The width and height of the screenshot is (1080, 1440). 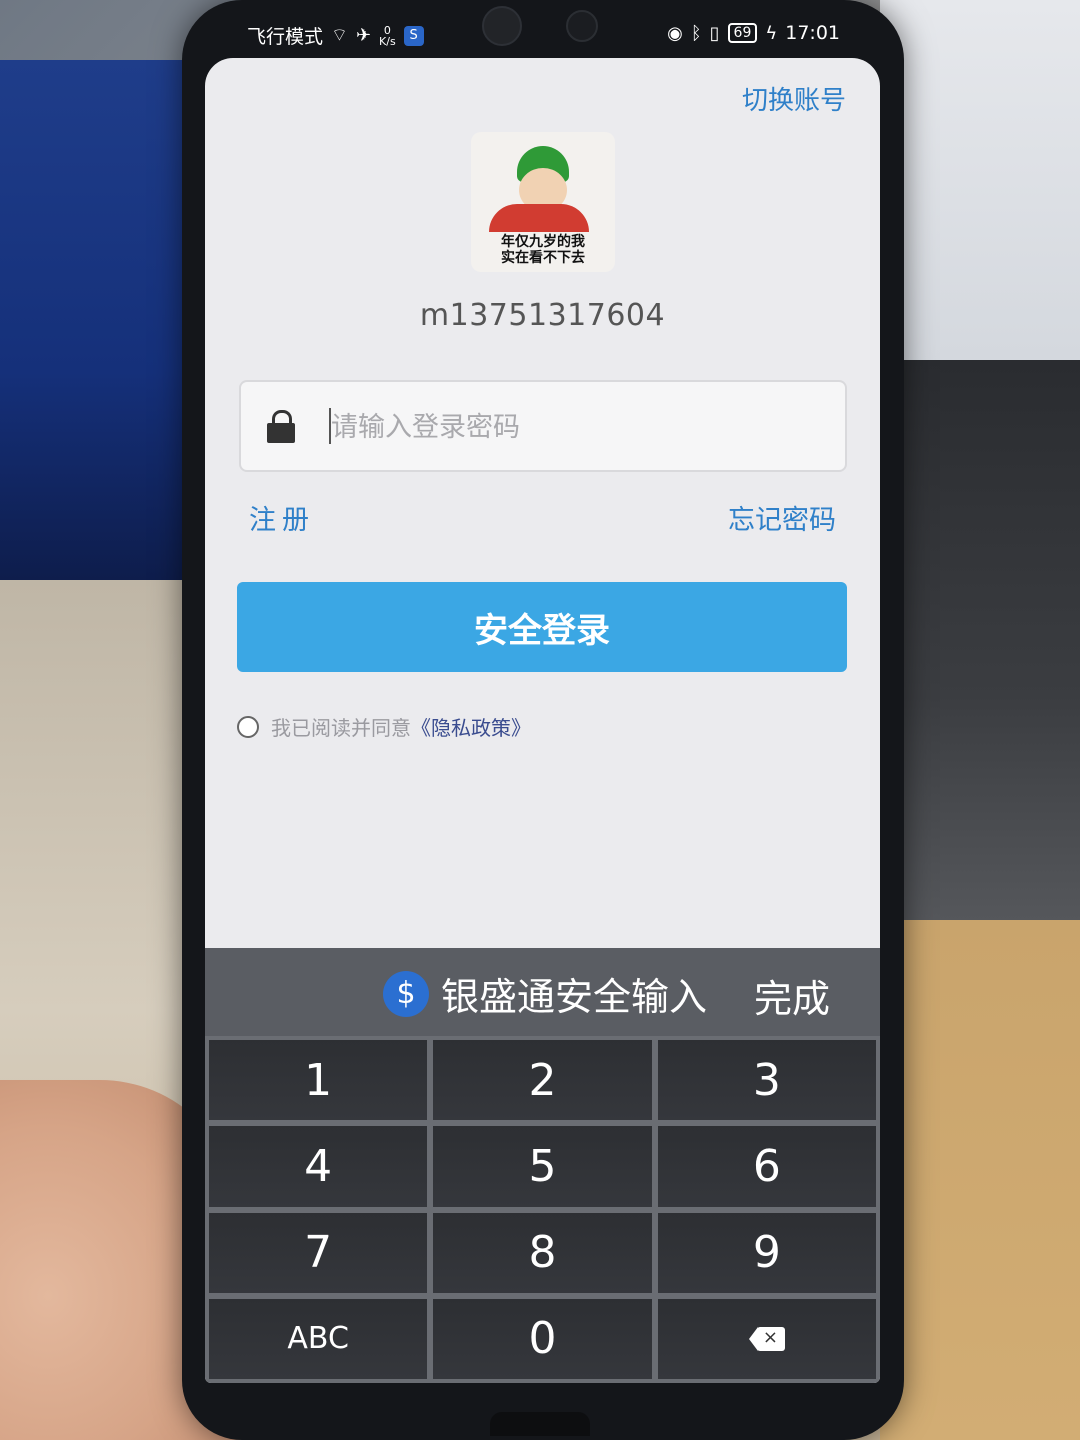 I want to click on password-input, so click(x=581, y=427).